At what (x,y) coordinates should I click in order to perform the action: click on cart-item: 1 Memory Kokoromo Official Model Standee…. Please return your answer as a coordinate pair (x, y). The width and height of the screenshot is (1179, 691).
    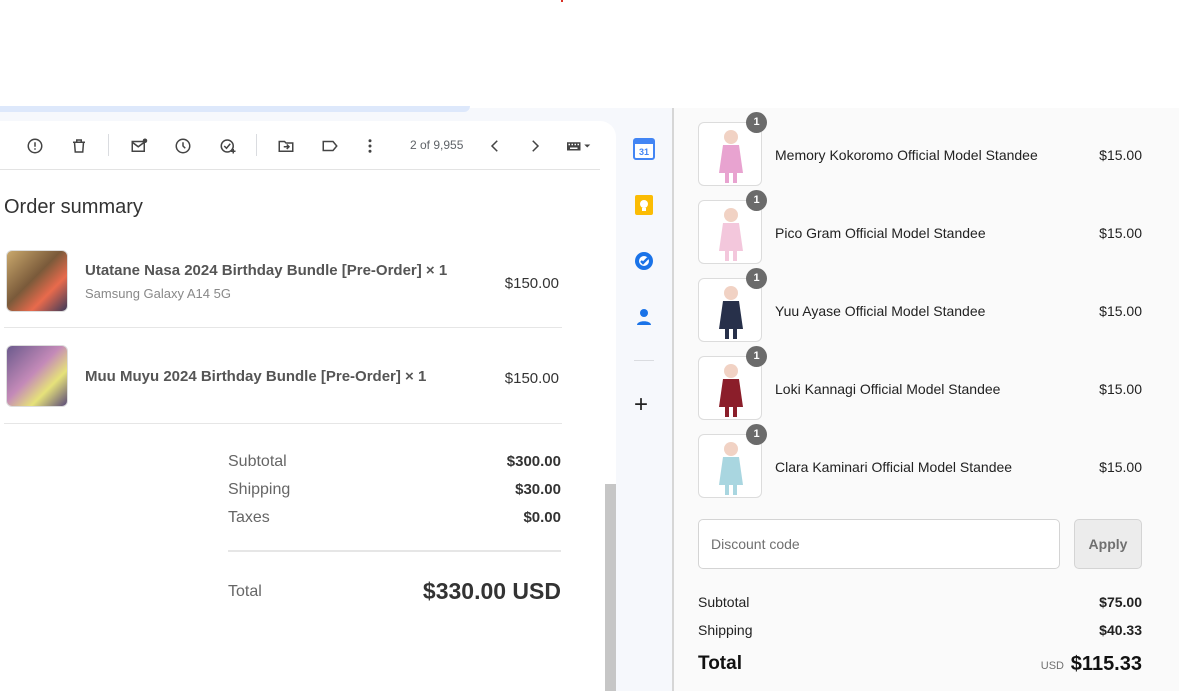
    Looking at the image, I should click on (920, 149).